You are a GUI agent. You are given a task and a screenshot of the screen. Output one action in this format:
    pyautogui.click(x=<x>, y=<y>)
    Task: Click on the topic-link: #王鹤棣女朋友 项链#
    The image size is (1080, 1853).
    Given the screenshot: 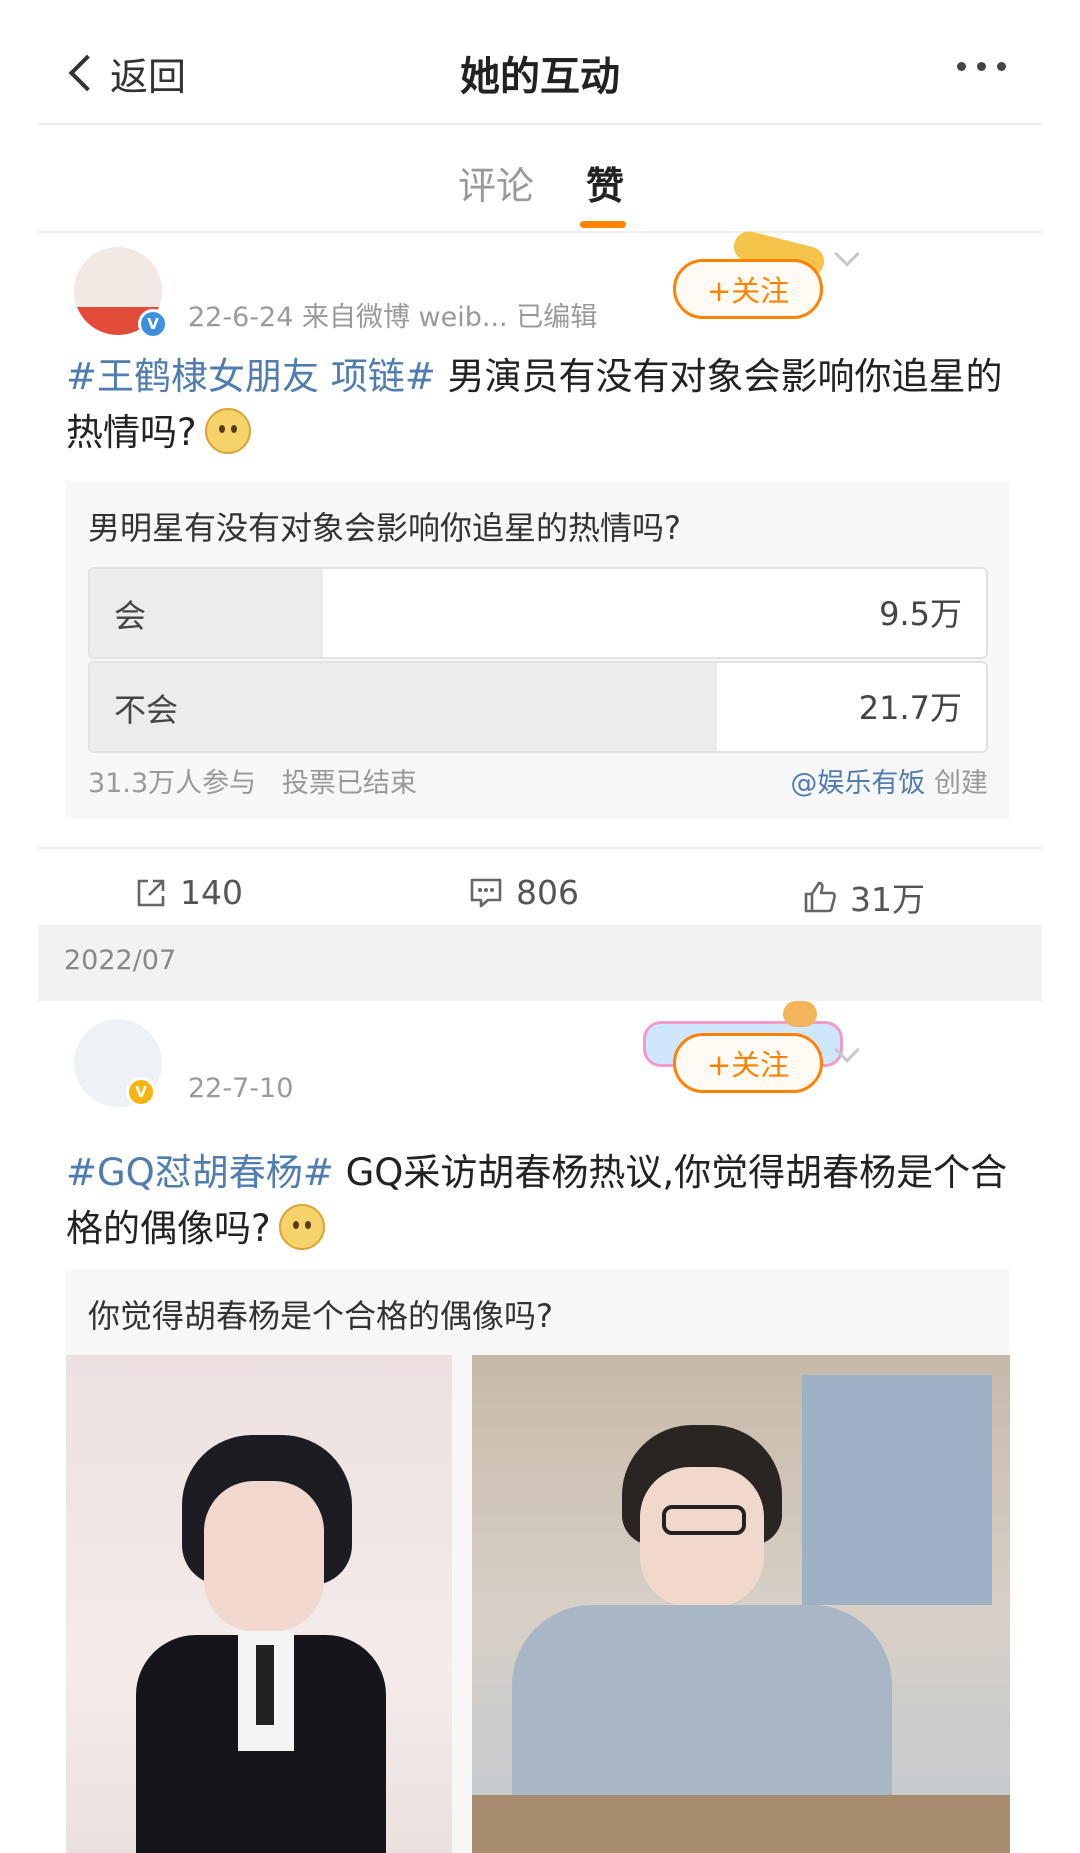 What is the action you would take?
    pyautogui.click(x=251, y=376)
    